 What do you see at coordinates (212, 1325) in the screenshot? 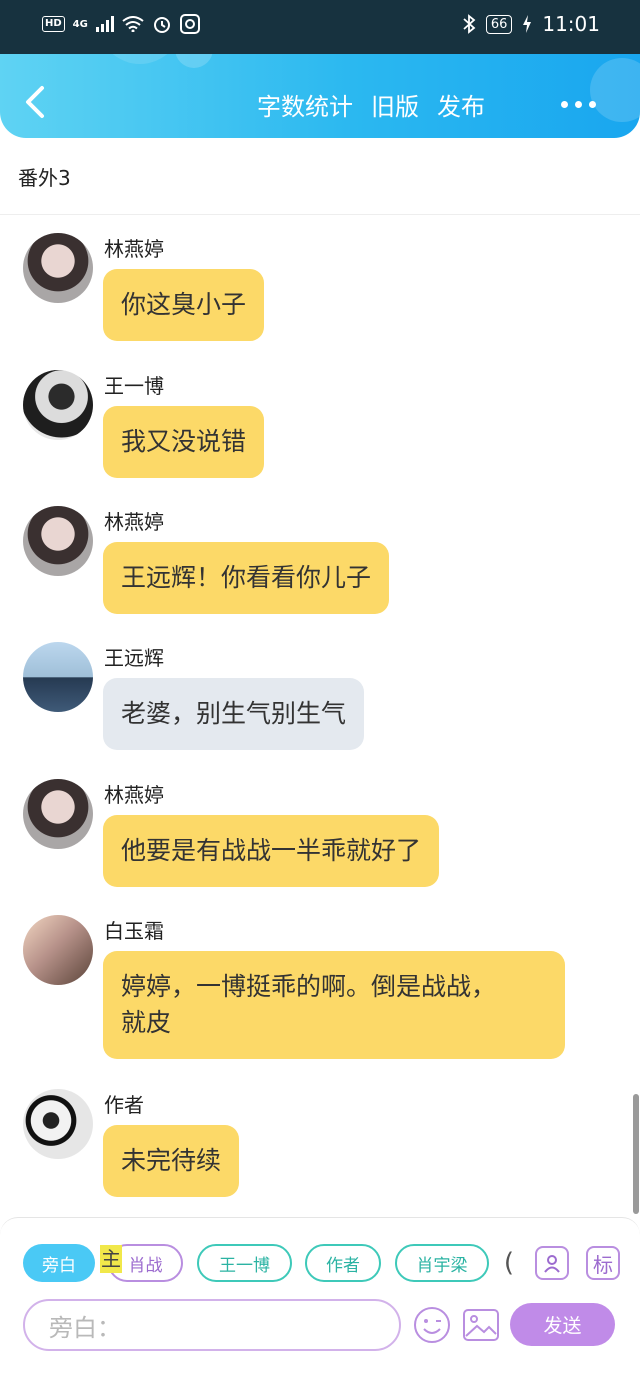
I see `message-input: 旁白：` at bounding box center [212, 1325].